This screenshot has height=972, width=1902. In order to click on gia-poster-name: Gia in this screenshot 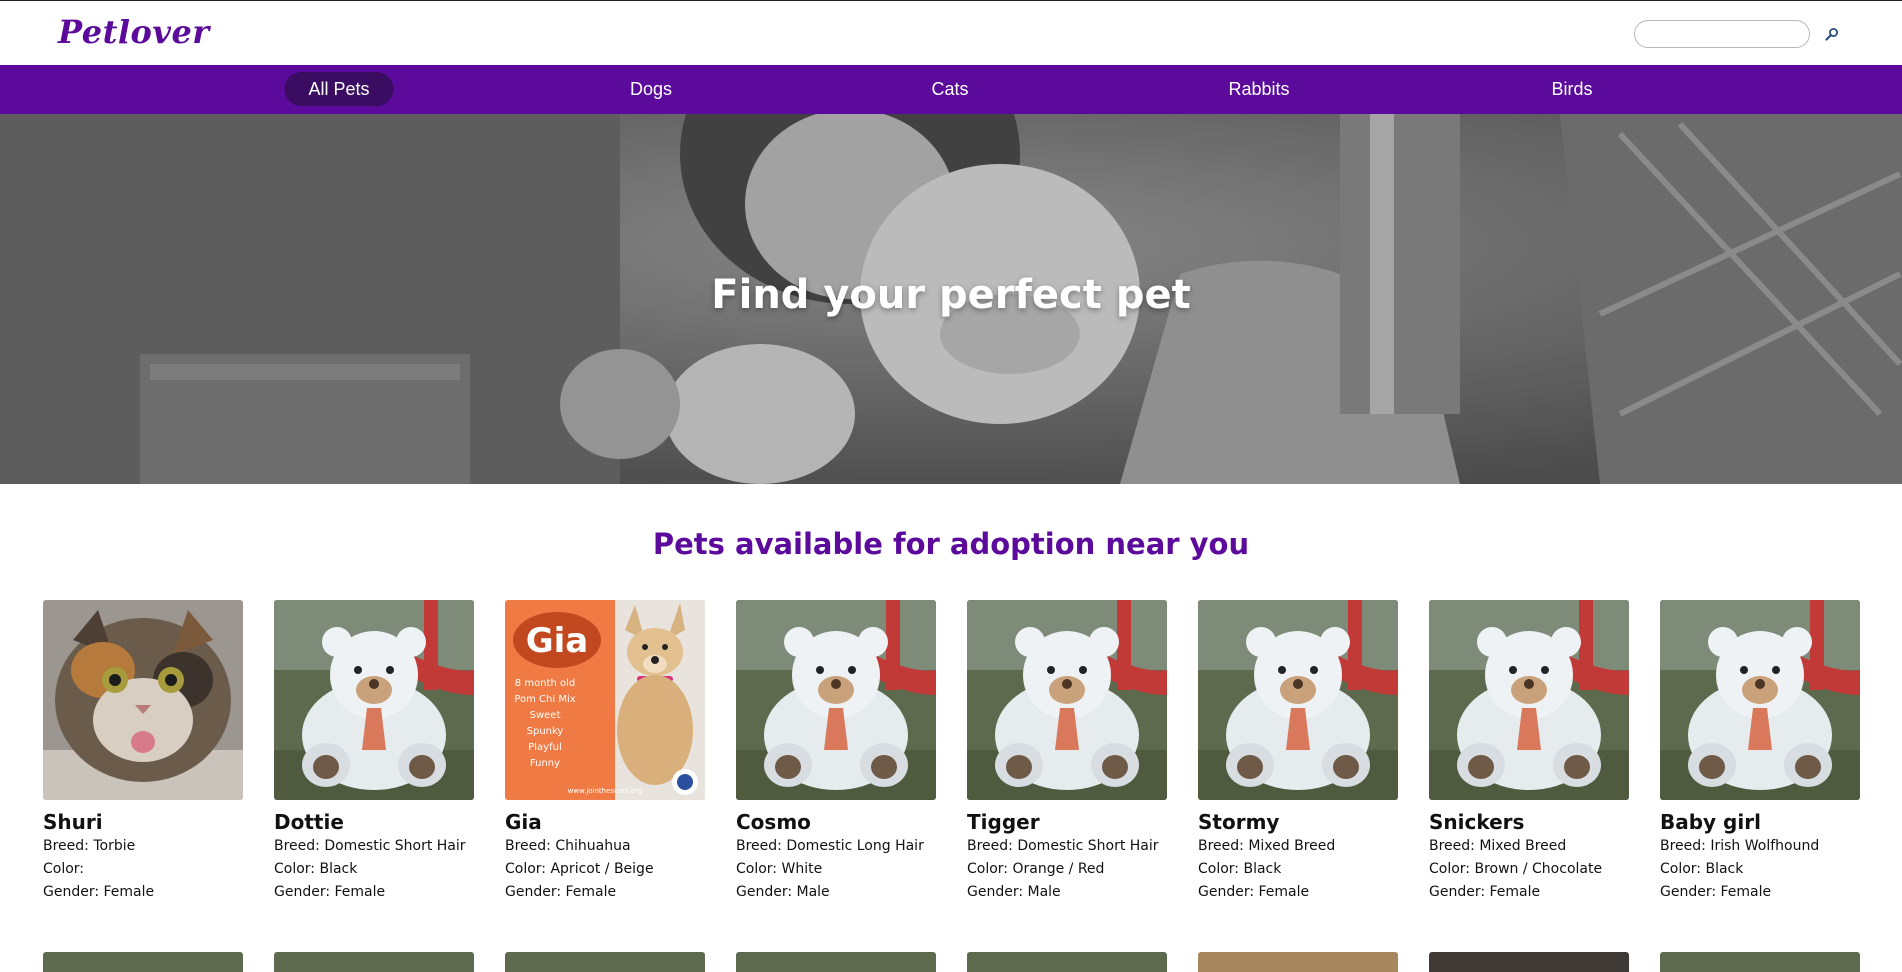, I will do `click(557, 641)`.